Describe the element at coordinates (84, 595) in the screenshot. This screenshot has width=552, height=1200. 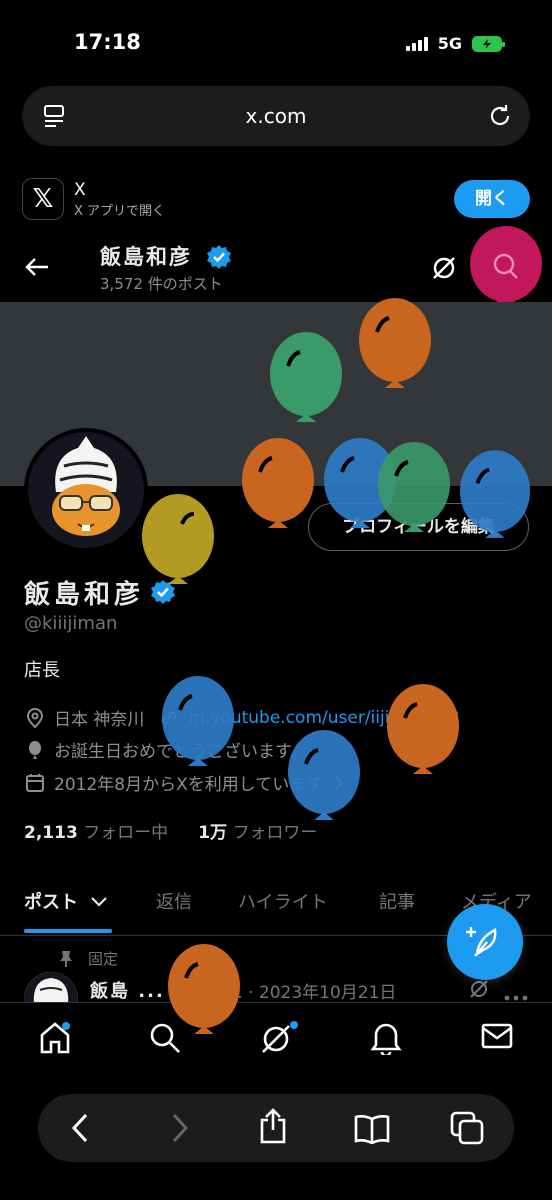
I see `profile-name: 飯島和彦` at that location.